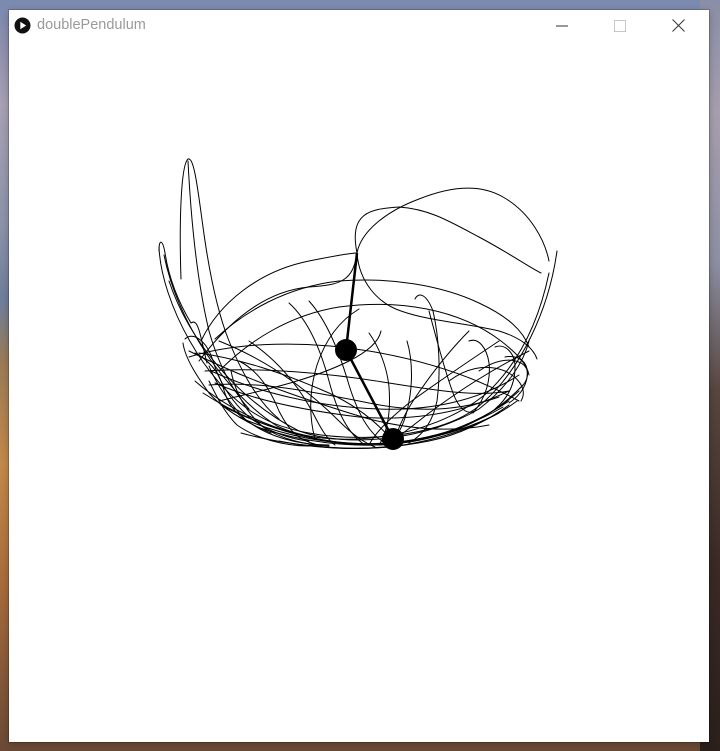  I want to click on pendulum-bob-lower, so click(393, 439).